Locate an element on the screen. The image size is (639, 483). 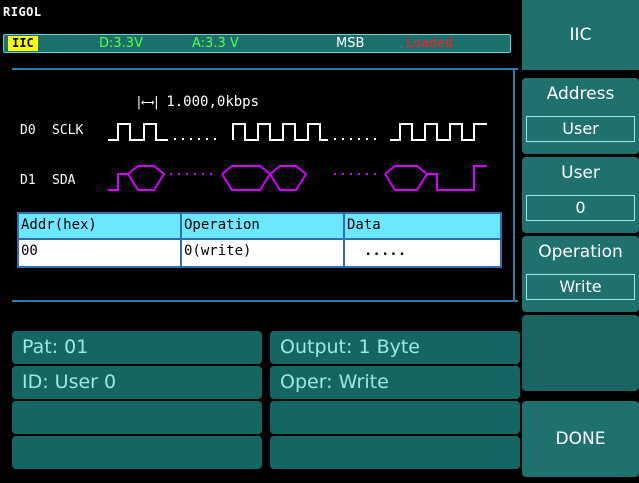
address-value: User is located at coordinates (580, 129).